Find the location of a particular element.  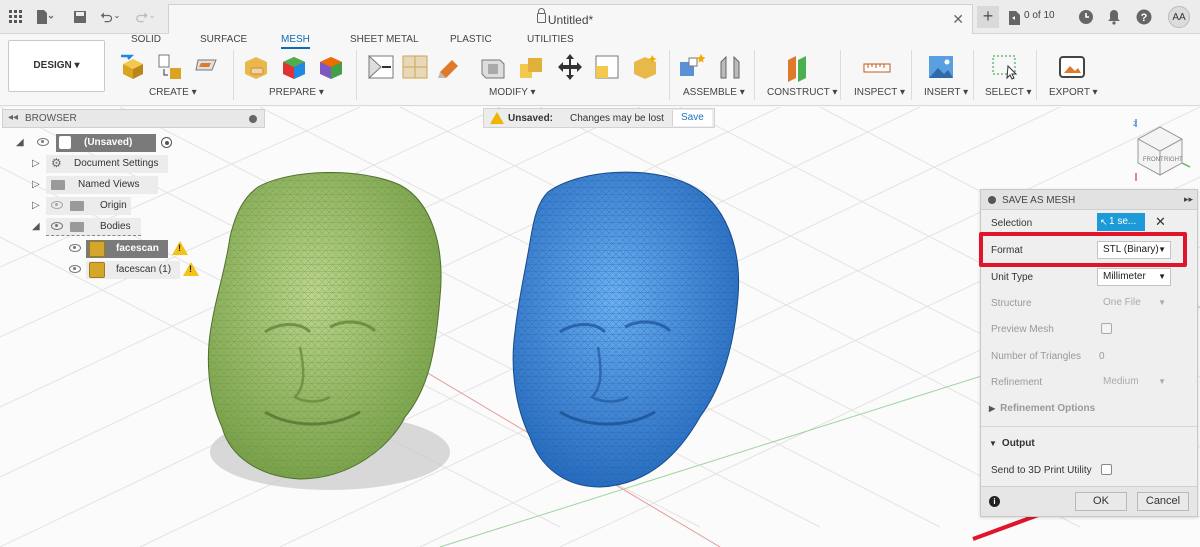

structure-dropdown: One File ▼ is located at coordinates (1134, 303).